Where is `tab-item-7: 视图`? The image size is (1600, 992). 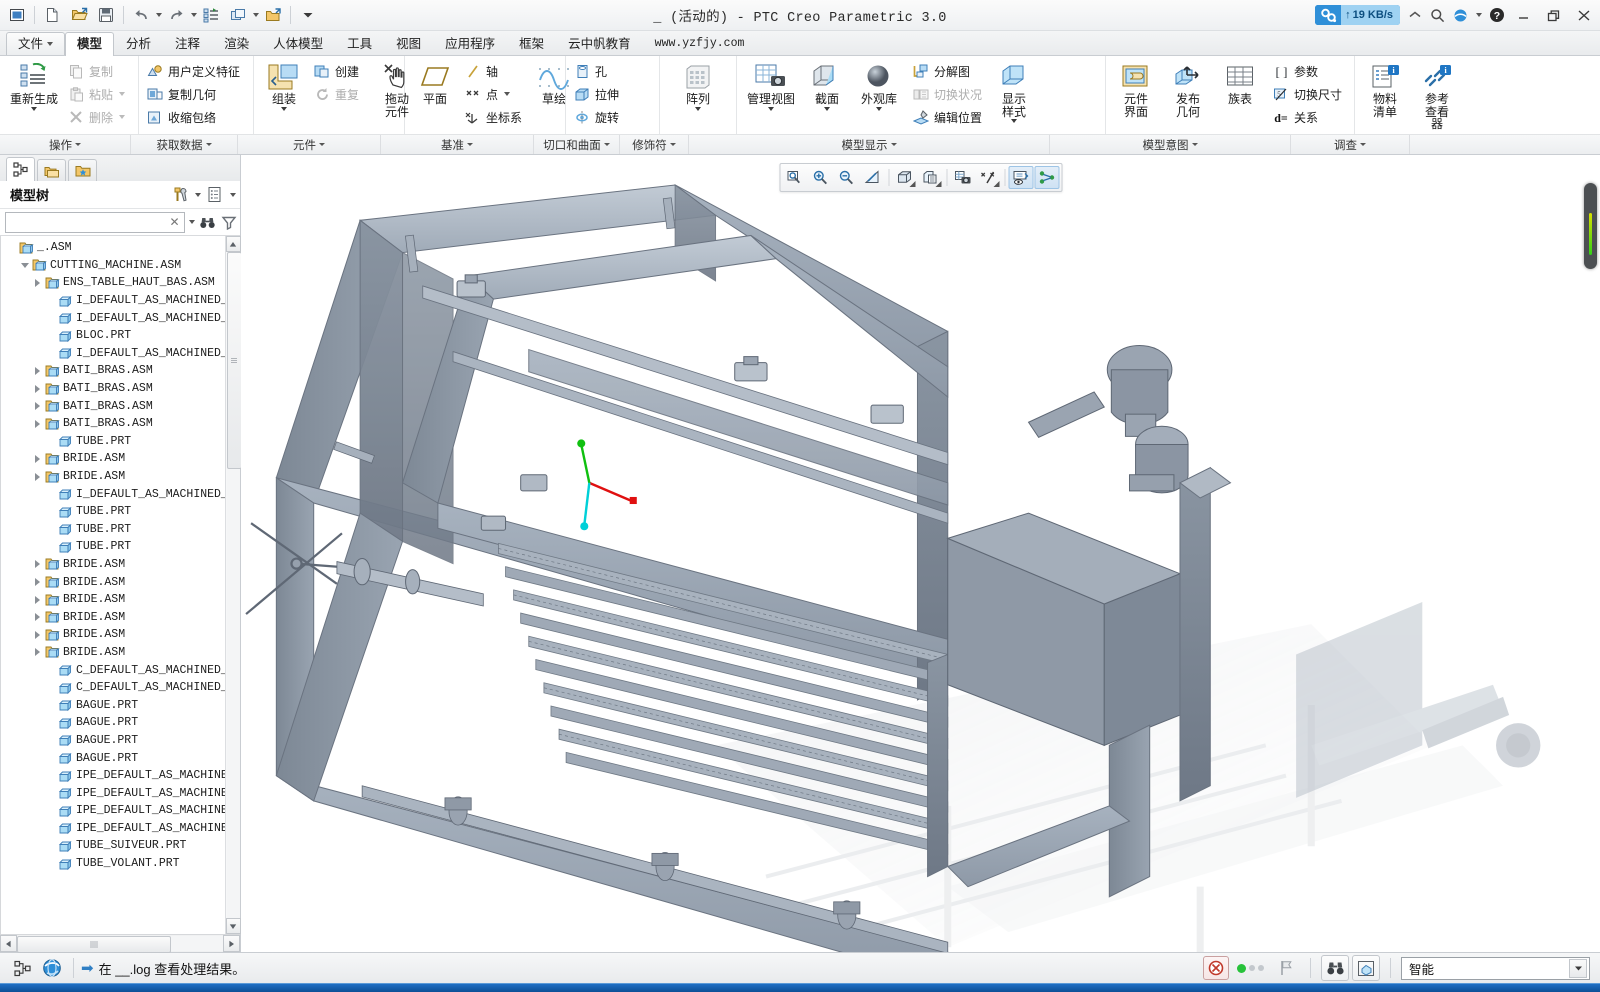 tab-item-7: 视图 is located at coordinates (408, 43).